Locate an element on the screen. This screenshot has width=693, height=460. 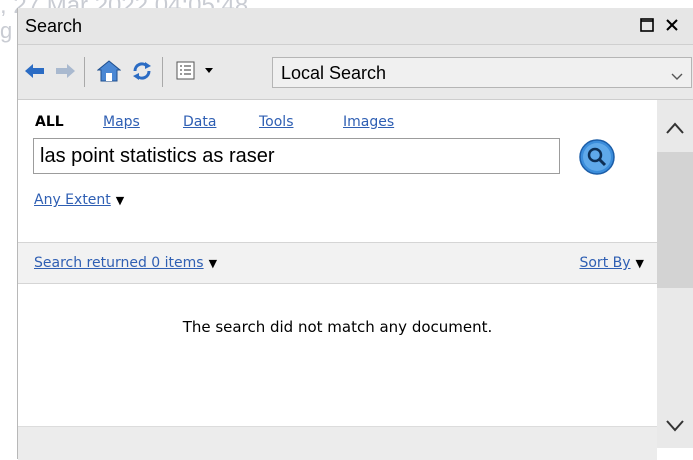
home-icon is located at coordinates (109, 71).